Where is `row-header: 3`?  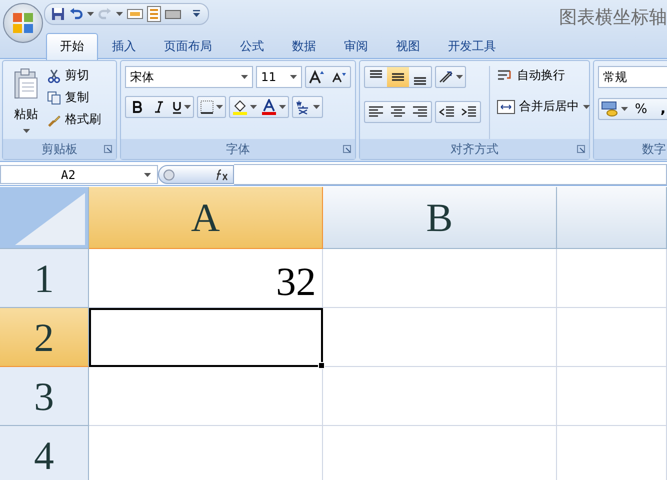
row-header: 3 is located at coordinates (44, 396).